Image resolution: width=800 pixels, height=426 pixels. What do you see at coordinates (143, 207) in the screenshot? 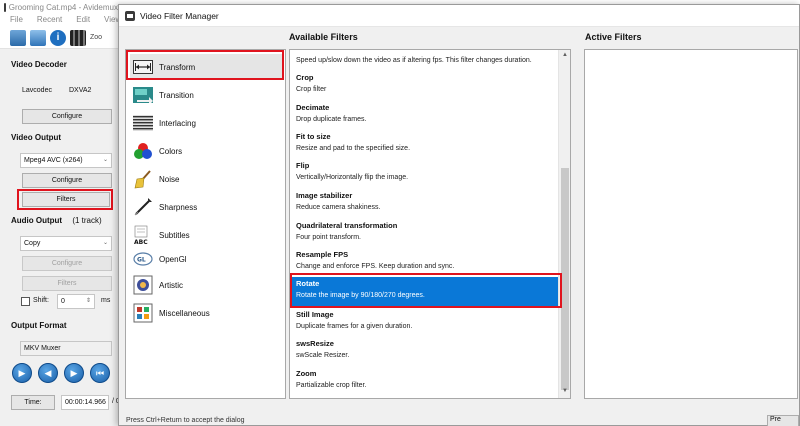
I see `sharpness-icon` at bounding box center [143, 207].